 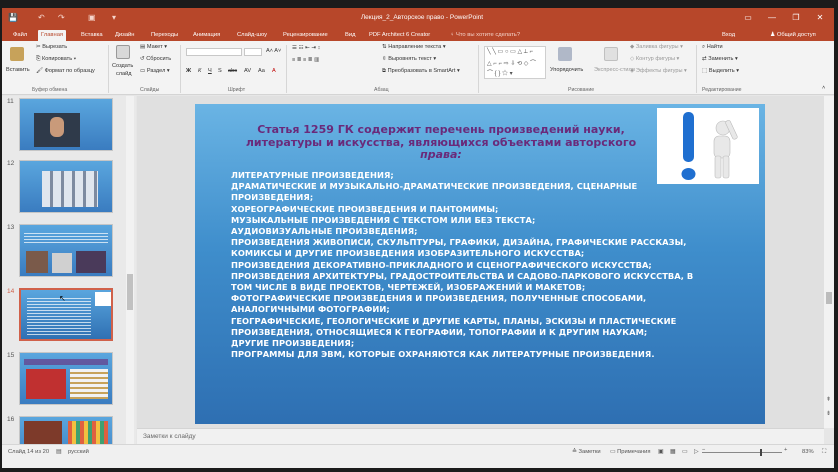 I want to click on new-slide-label-1: Создать, so click(x=122, y=66).